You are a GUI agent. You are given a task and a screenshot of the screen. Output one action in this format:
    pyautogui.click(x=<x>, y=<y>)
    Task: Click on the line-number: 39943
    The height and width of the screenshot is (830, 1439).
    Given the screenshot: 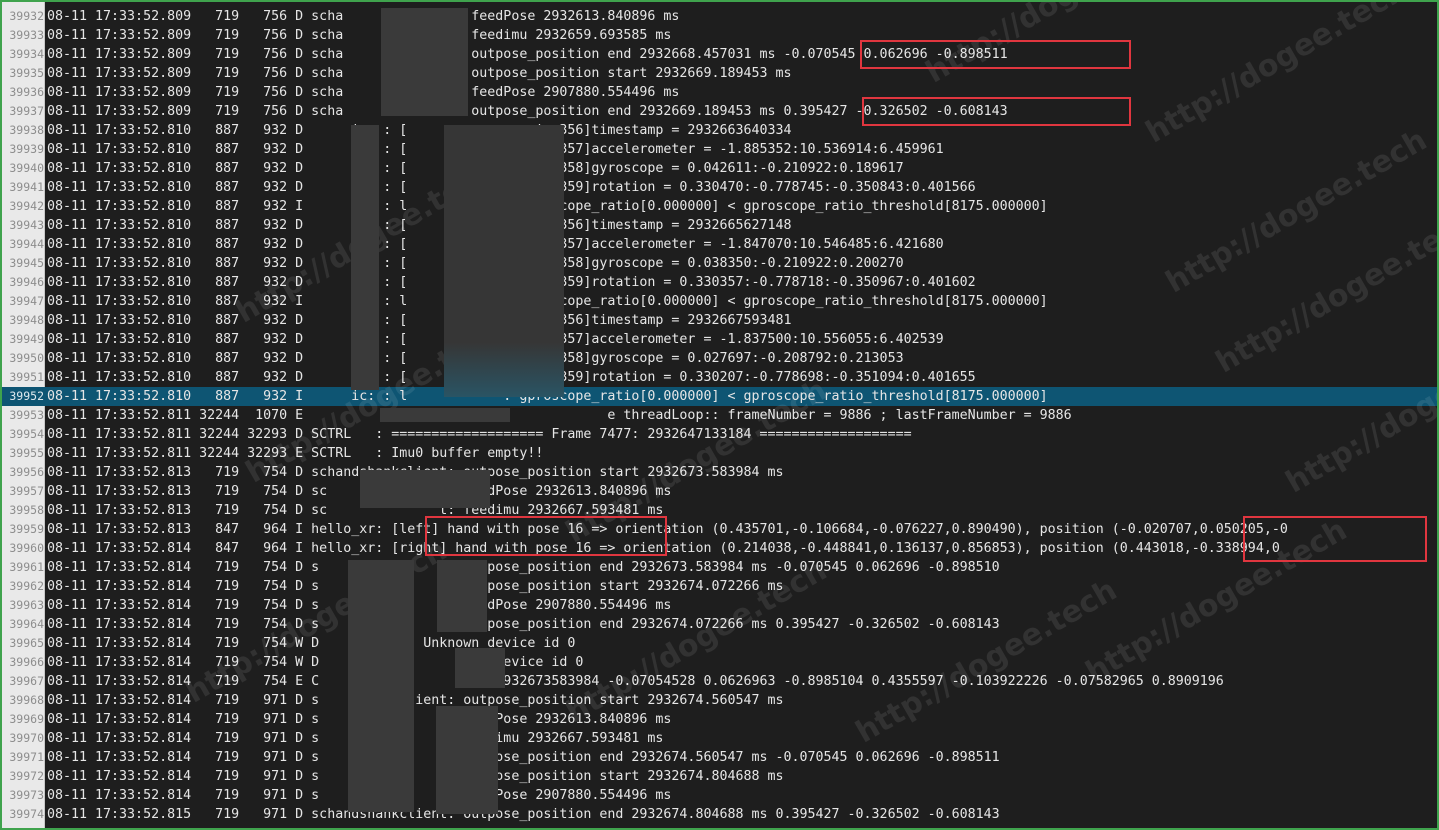 What is the action you would take?
    pyautogui.click(x=26, y=225)
    